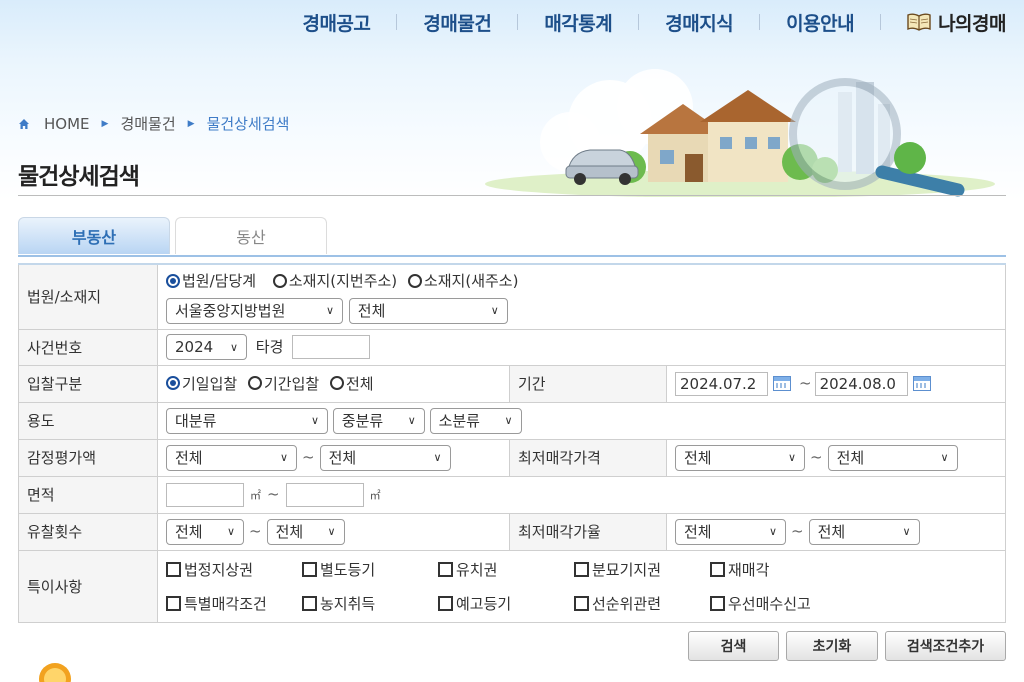  I want to click on dept-select: 전체 ∨, so click(428, 310).